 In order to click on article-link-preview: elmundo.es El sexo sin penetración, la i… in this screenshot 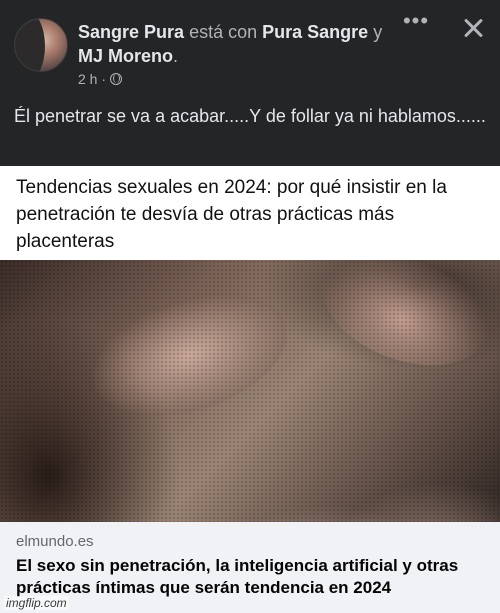, I will do `click(250, 567)`.